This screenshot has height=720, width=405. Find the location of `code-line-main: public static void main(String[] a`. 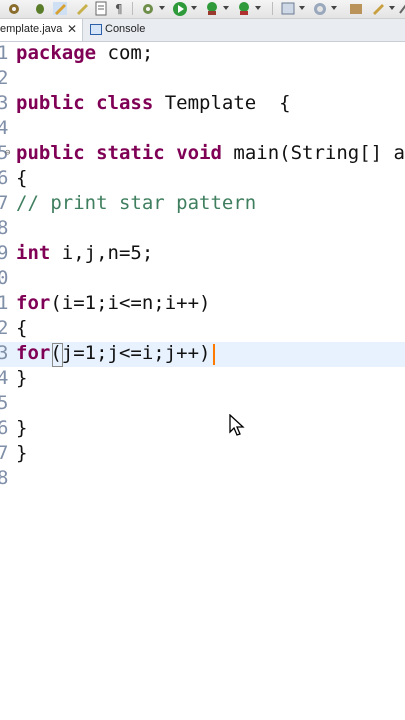

code-line-main: public static void main(String[] a is located at coordinates (210, 153).